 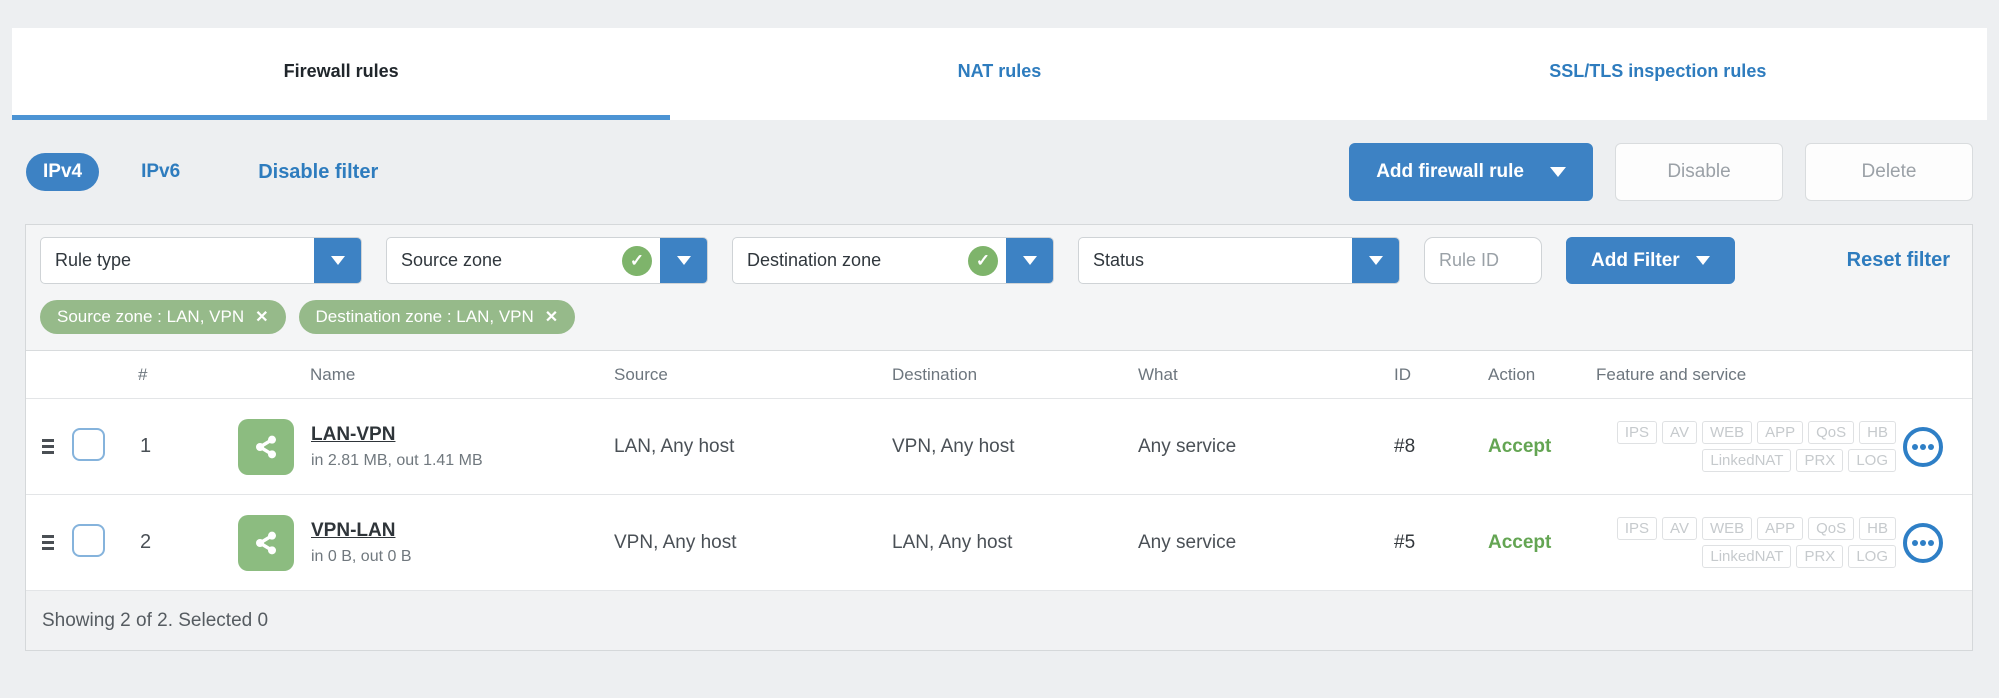 What do you see at coordinates (202, 172) in the screenshot?
I see `toolbar-left: IPv4 IPv6 Disable filter` at bounding box center [202, 172].